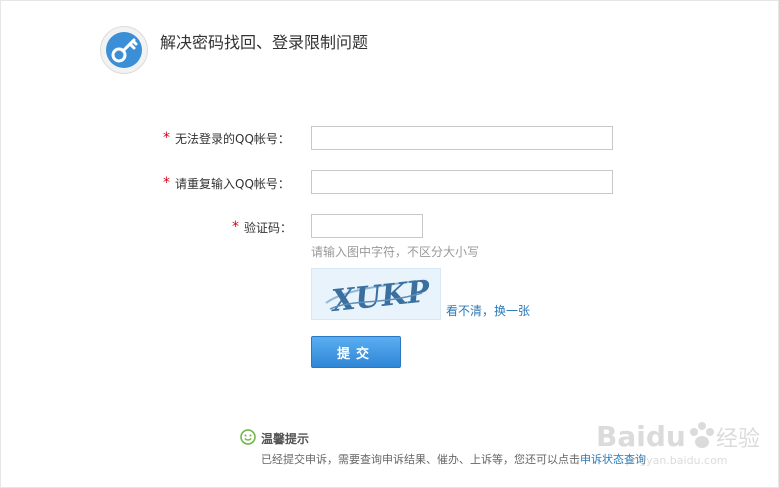 Image resolution: width=779 pixels, height=488 pixels. Describe the element at coordinates (395, 252) in the screenshot. I see `captcha-hint: 请输入图中字符，不区分大小写` at that location.